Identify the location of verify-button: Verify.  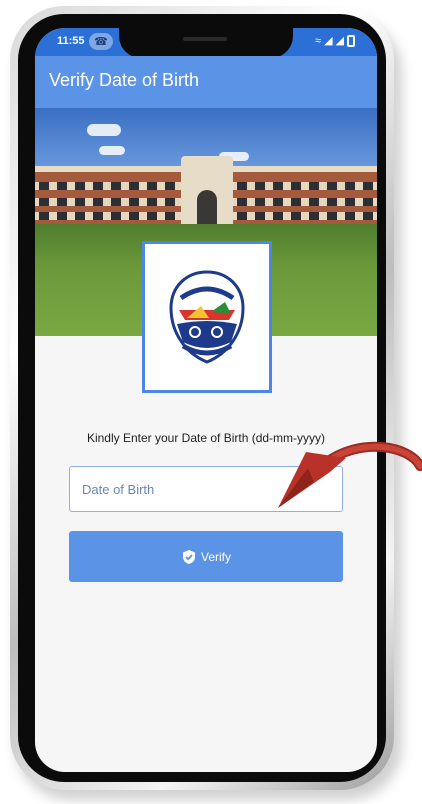
(206, 556).